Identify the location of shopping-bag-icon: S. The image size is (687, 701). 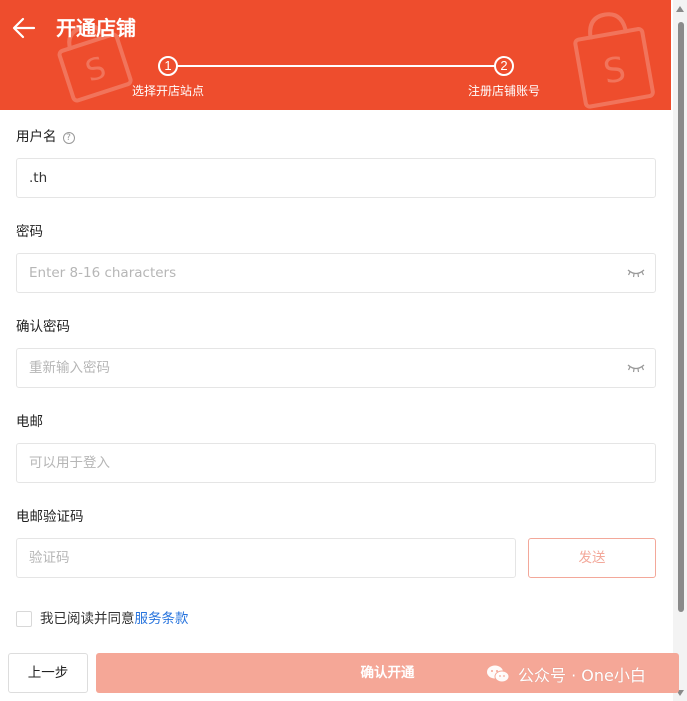
(614, 60).